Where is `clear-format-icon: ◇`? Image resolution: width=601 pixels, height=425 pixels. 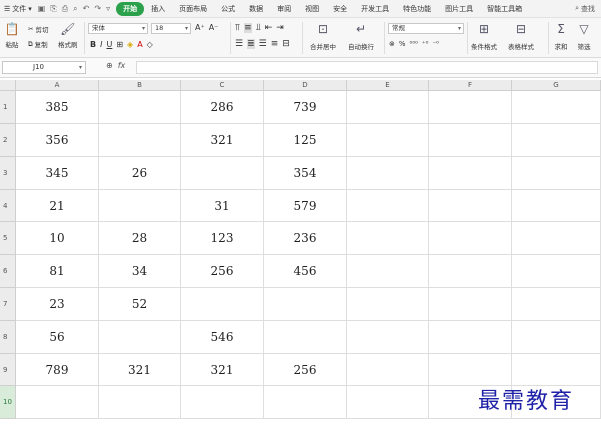
clear-format-icon: ◇ is located at coordinates (150, 44).